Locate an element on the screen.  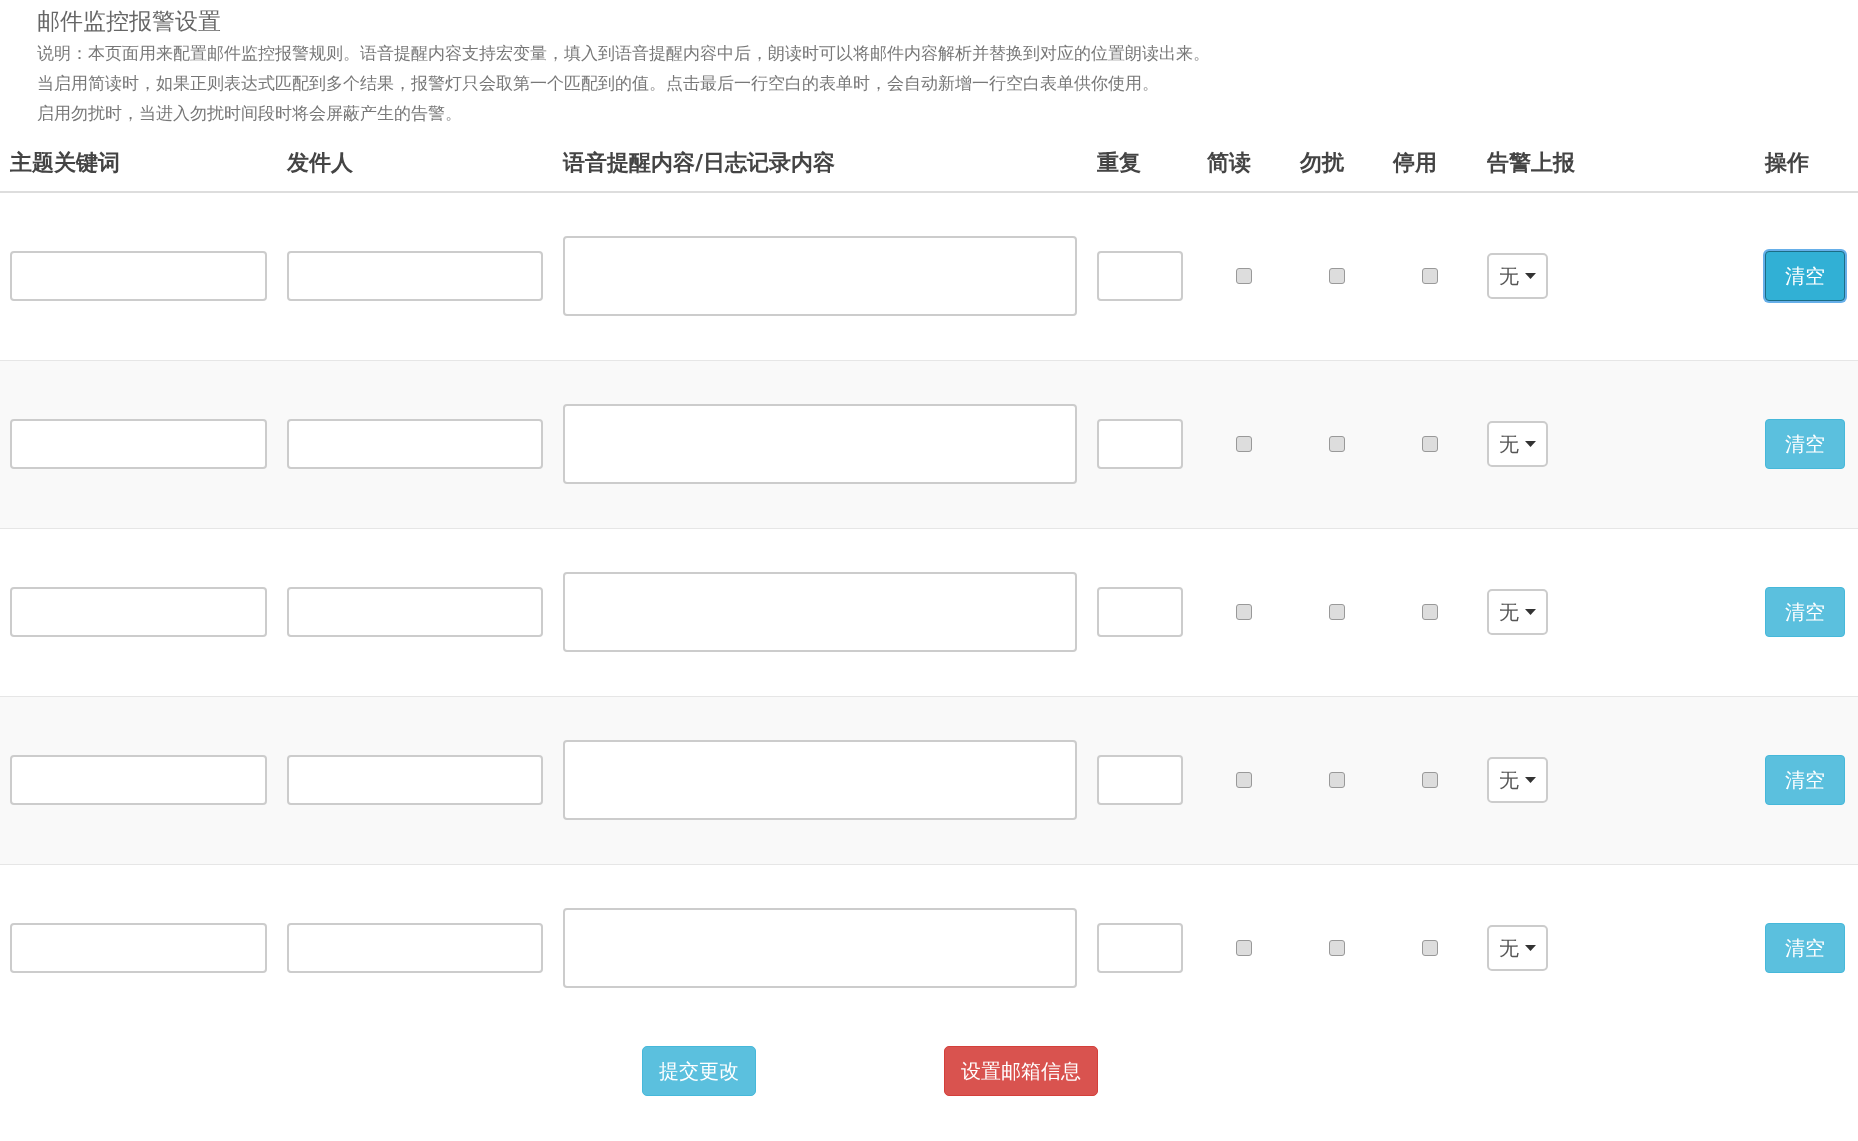
column-header: 告警上报 is located at coordinates (1616, 164).